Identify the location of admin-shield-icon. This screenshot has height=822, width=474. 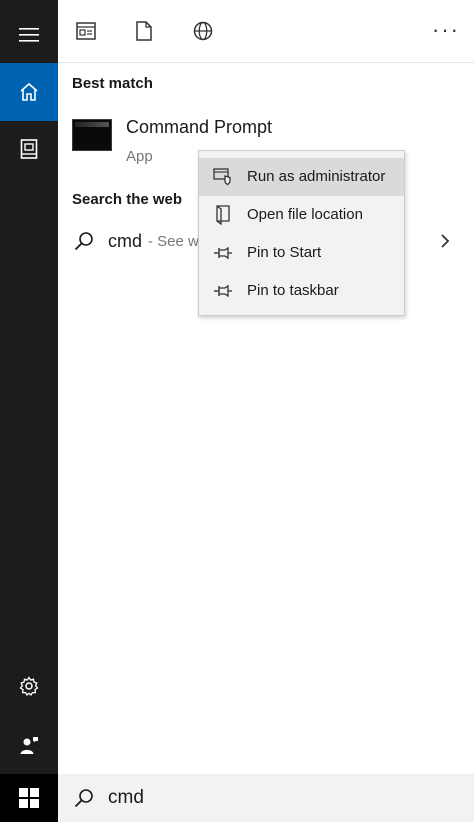
(223, 177).